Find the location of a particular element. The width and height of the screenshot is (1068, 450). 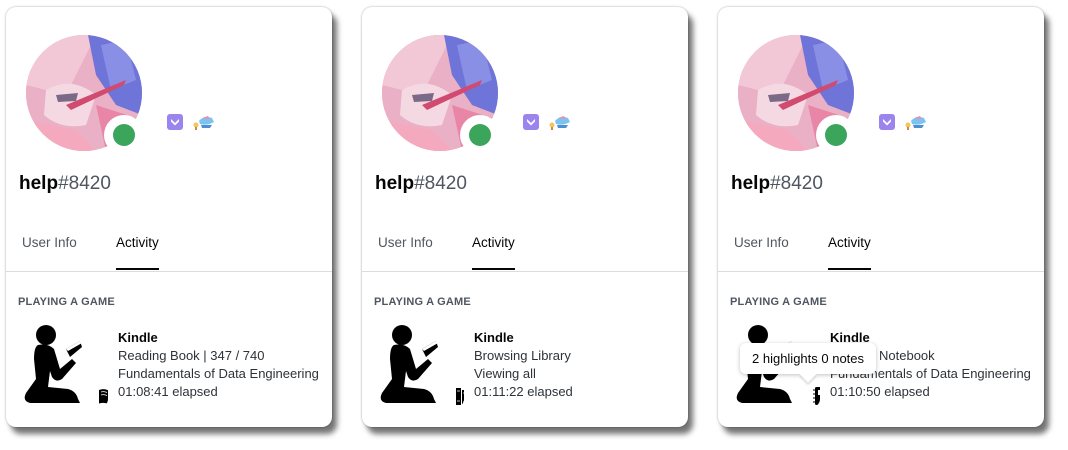

small-image-tooltip: 2 highlights 0 notes is located at coordinates (808, 358).